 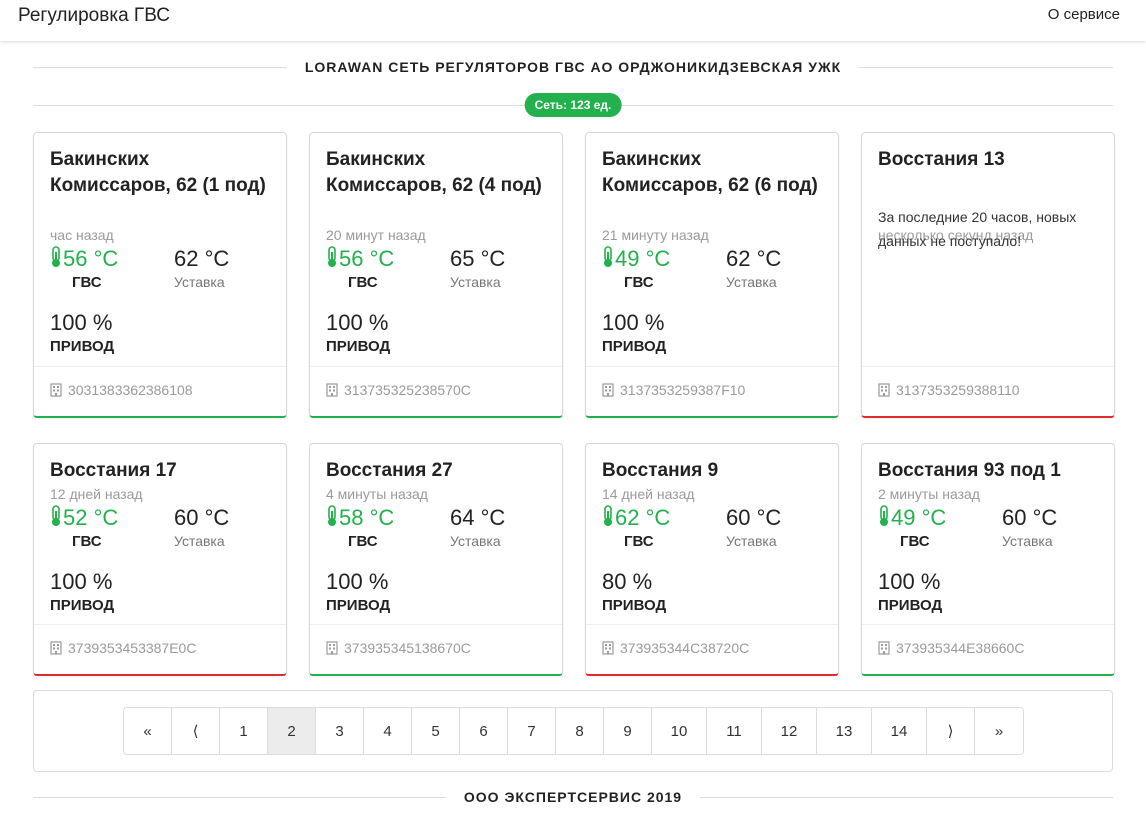 What do you see at coordinates (789, 731) in the screenshot?
I see `page-button: 12` at bounding box center [789, 731].